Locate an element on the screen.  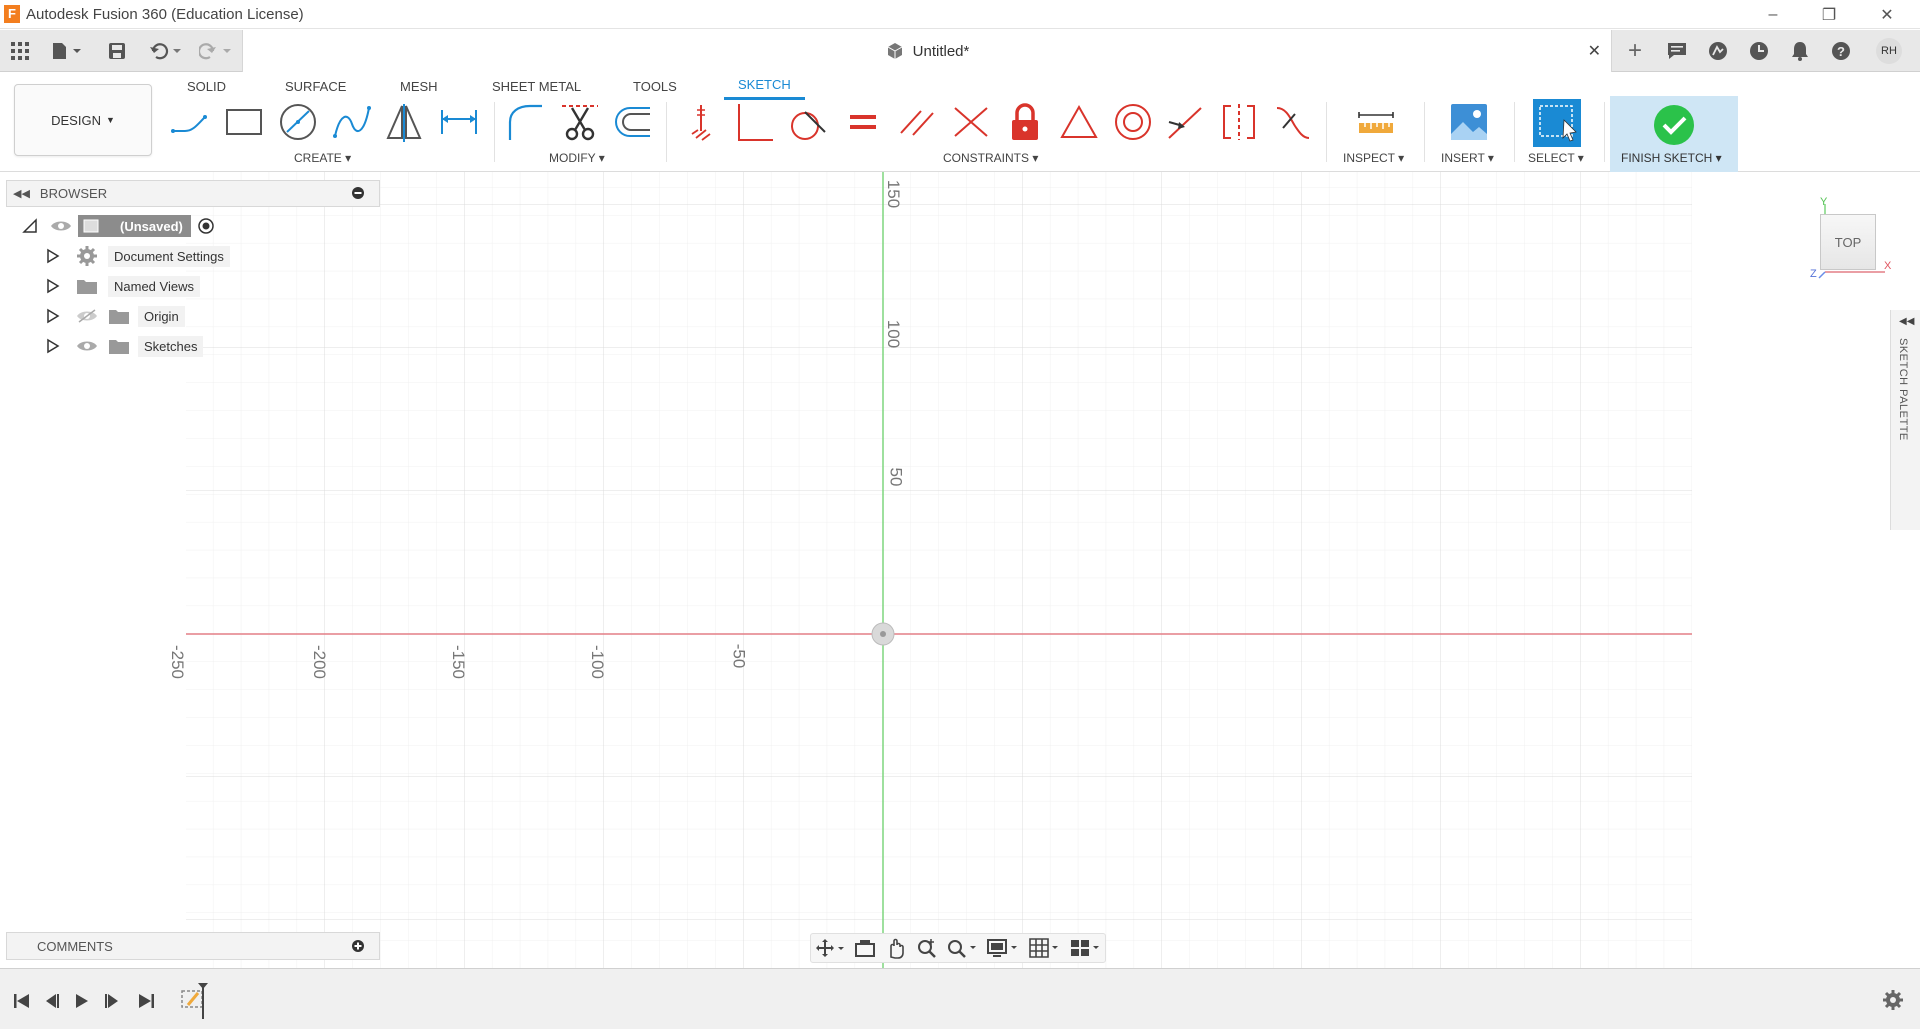
browser-item-sketches: Sketches is located at coordinates (125, 346).